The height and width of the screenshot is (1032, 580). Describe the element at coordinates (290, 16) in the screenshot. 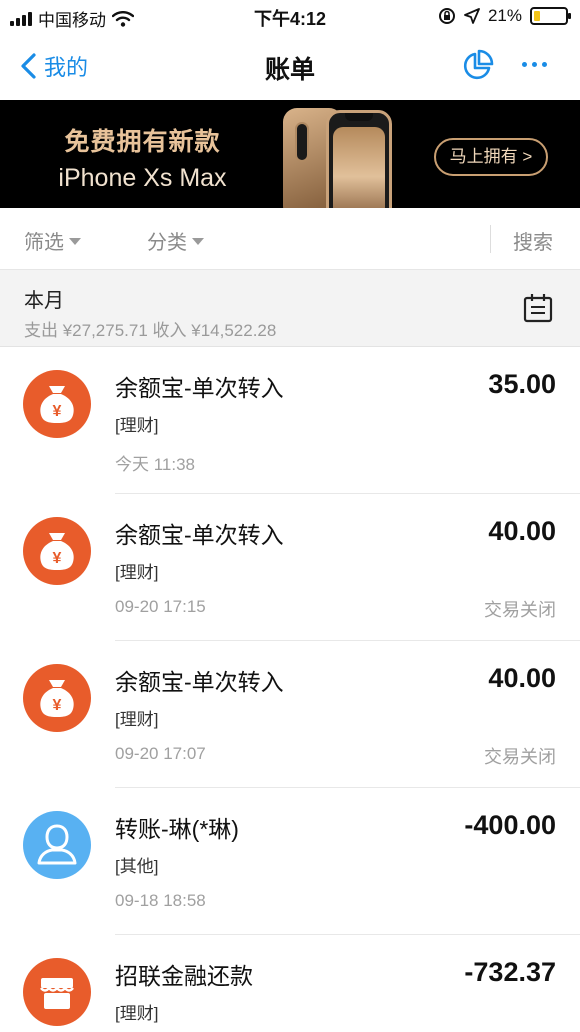

I see `status-bar: 中国移动 下午4:12 21%` at that location.